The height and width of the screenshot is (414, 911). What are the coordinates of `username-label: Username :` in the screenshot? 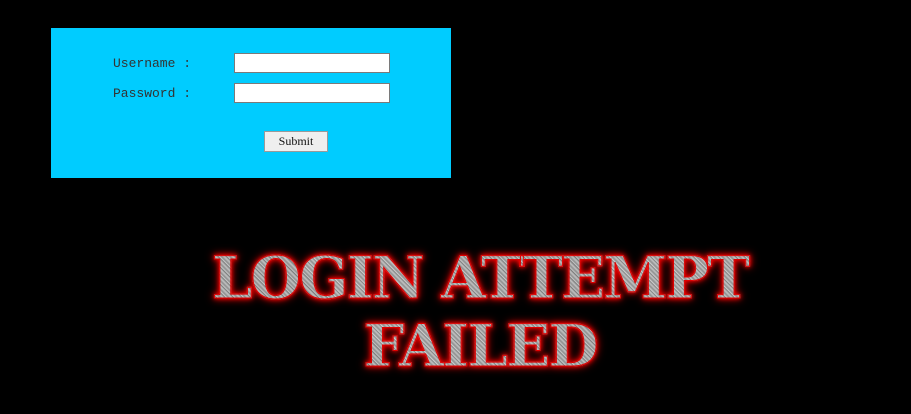 It's located at (152, 63).